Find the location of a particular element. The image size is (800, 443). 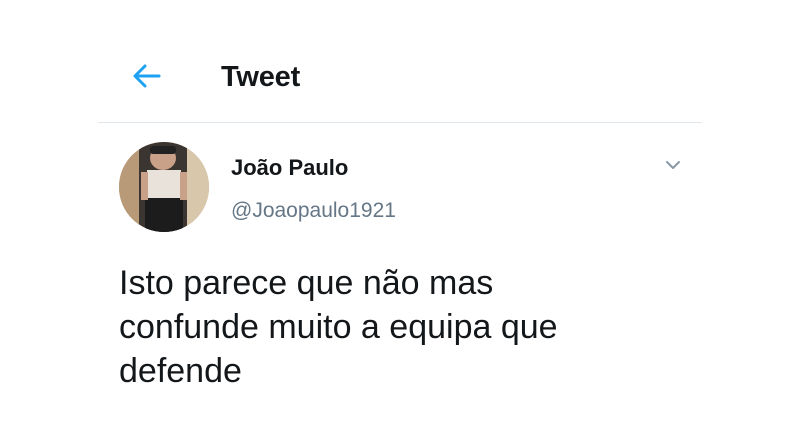

avatar is located at coordinates (164, 187).